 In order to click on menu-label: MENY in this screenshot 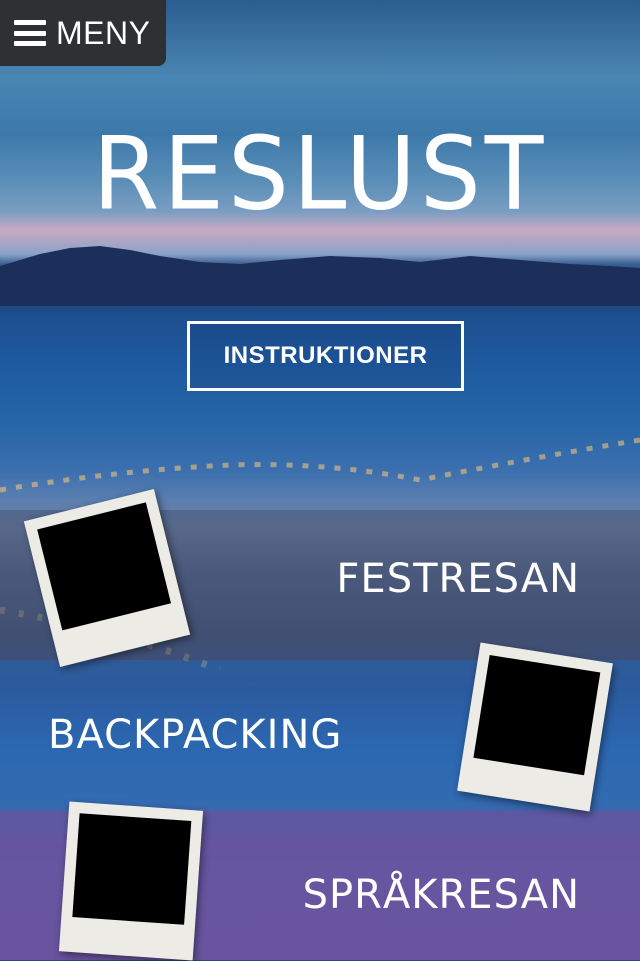, I will do `click(103, 32)`.